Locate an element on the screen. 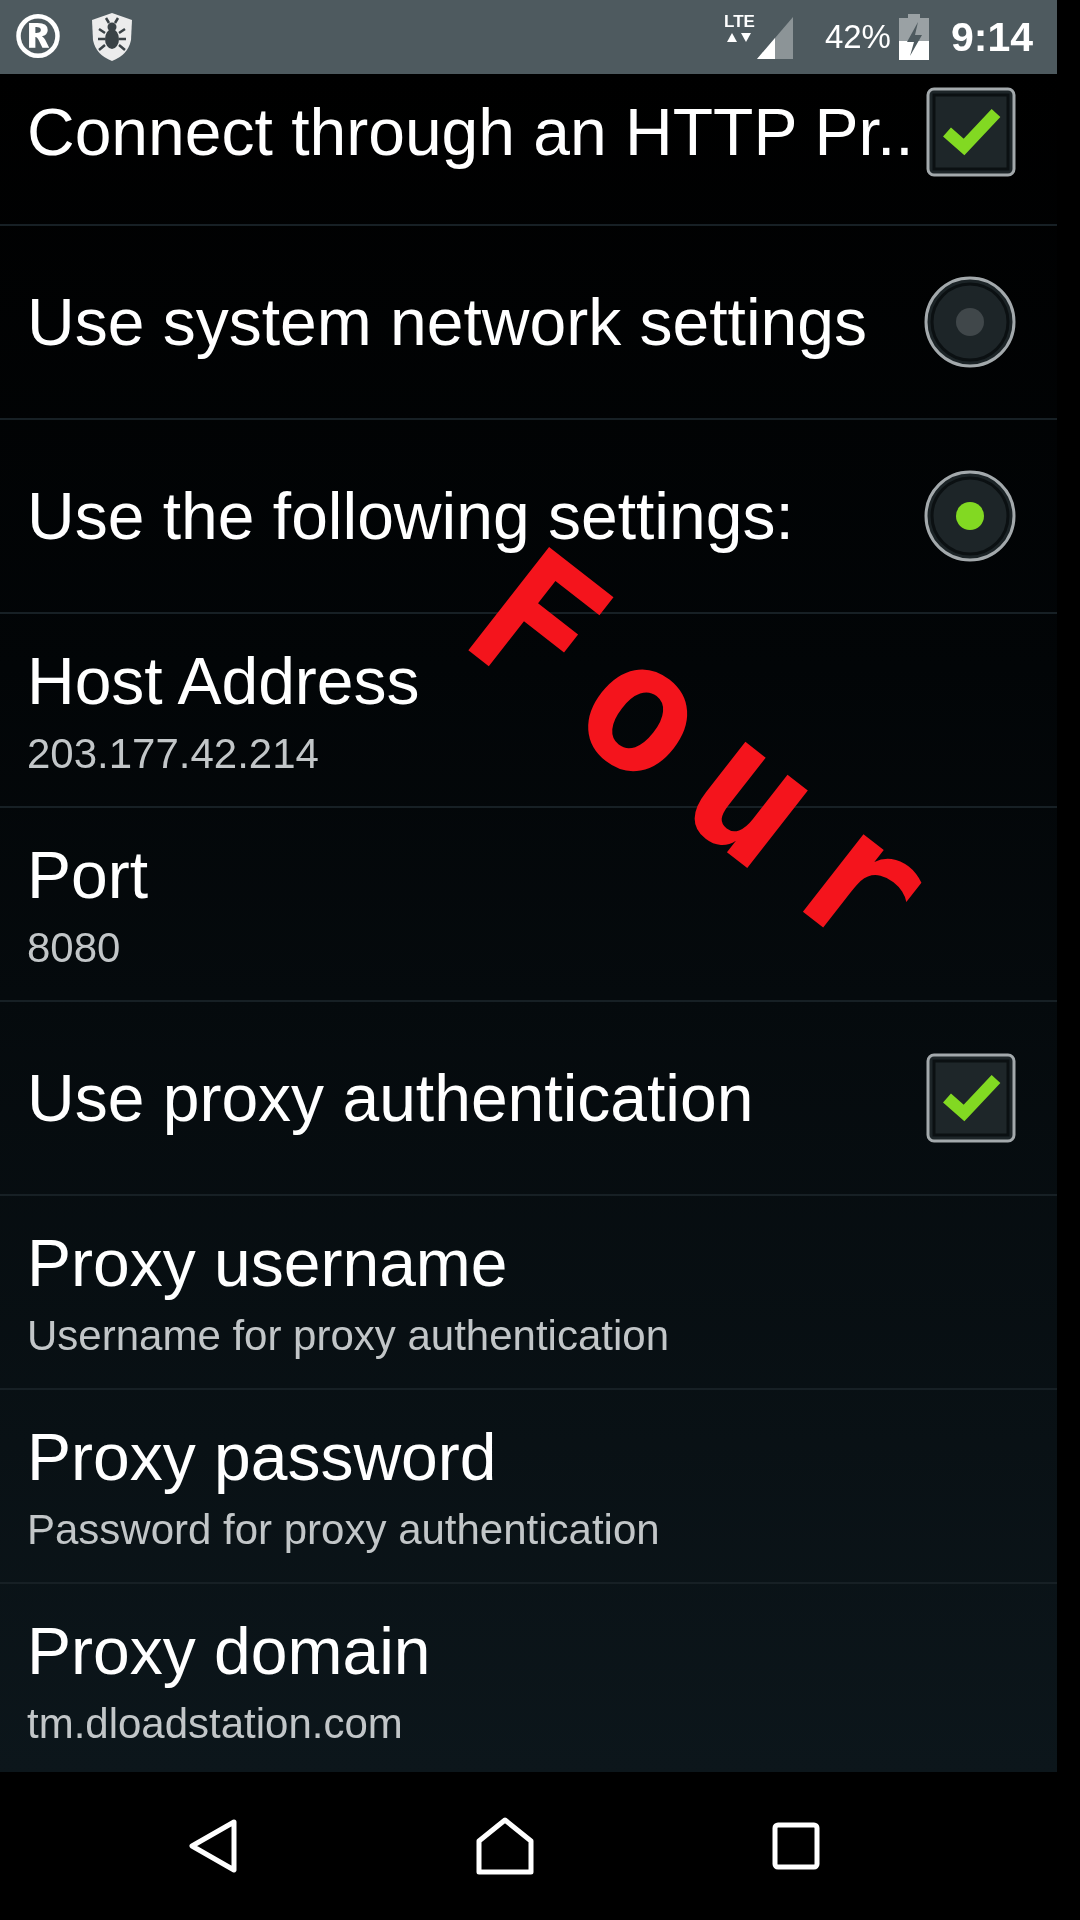 The width and height of the screenshot is (1080, 1920). network-type-label: LTE is located at coordinates (739, 22).